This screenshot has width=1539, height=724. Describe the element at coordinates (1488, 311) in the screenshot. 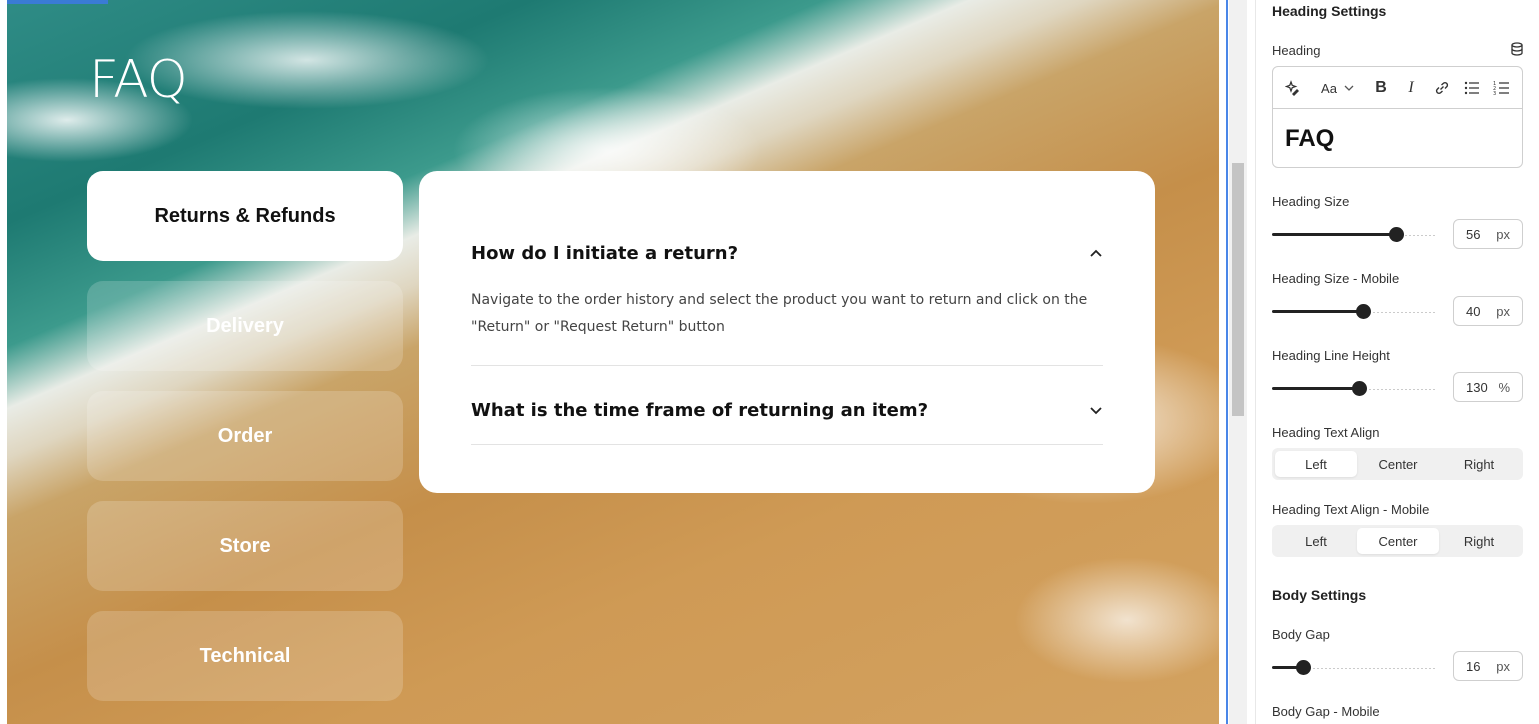

I see `heading-size-mobile-input: 40 px` at that location.